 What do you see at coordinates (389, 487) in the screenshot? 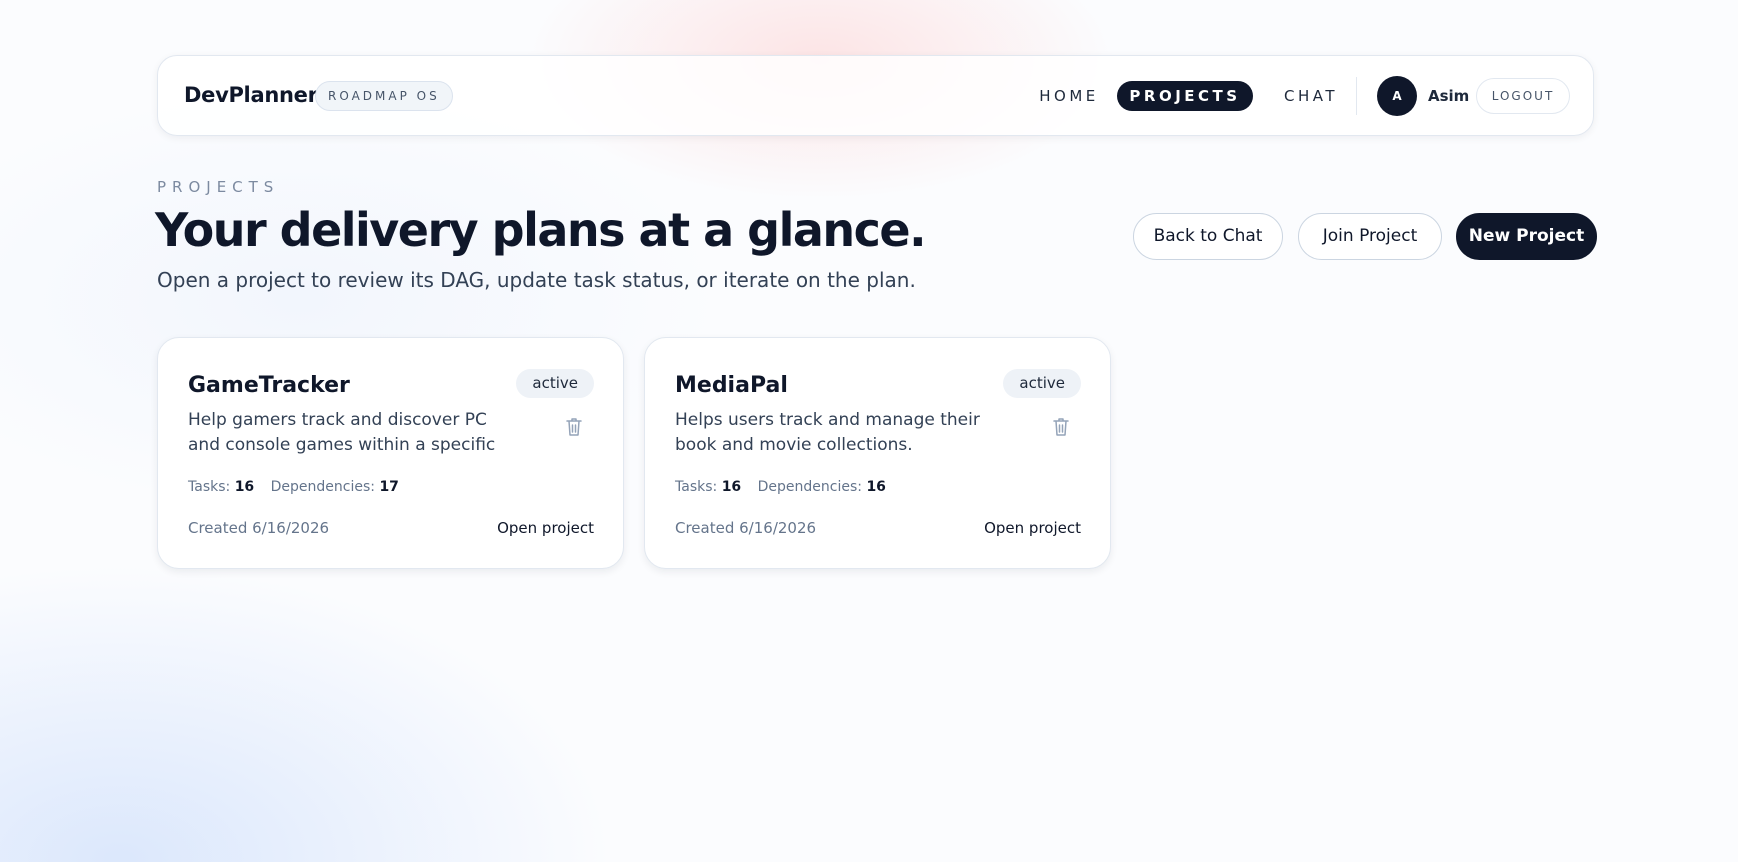
I see `dependencies-count: 17` at bounding box center [389, 487].